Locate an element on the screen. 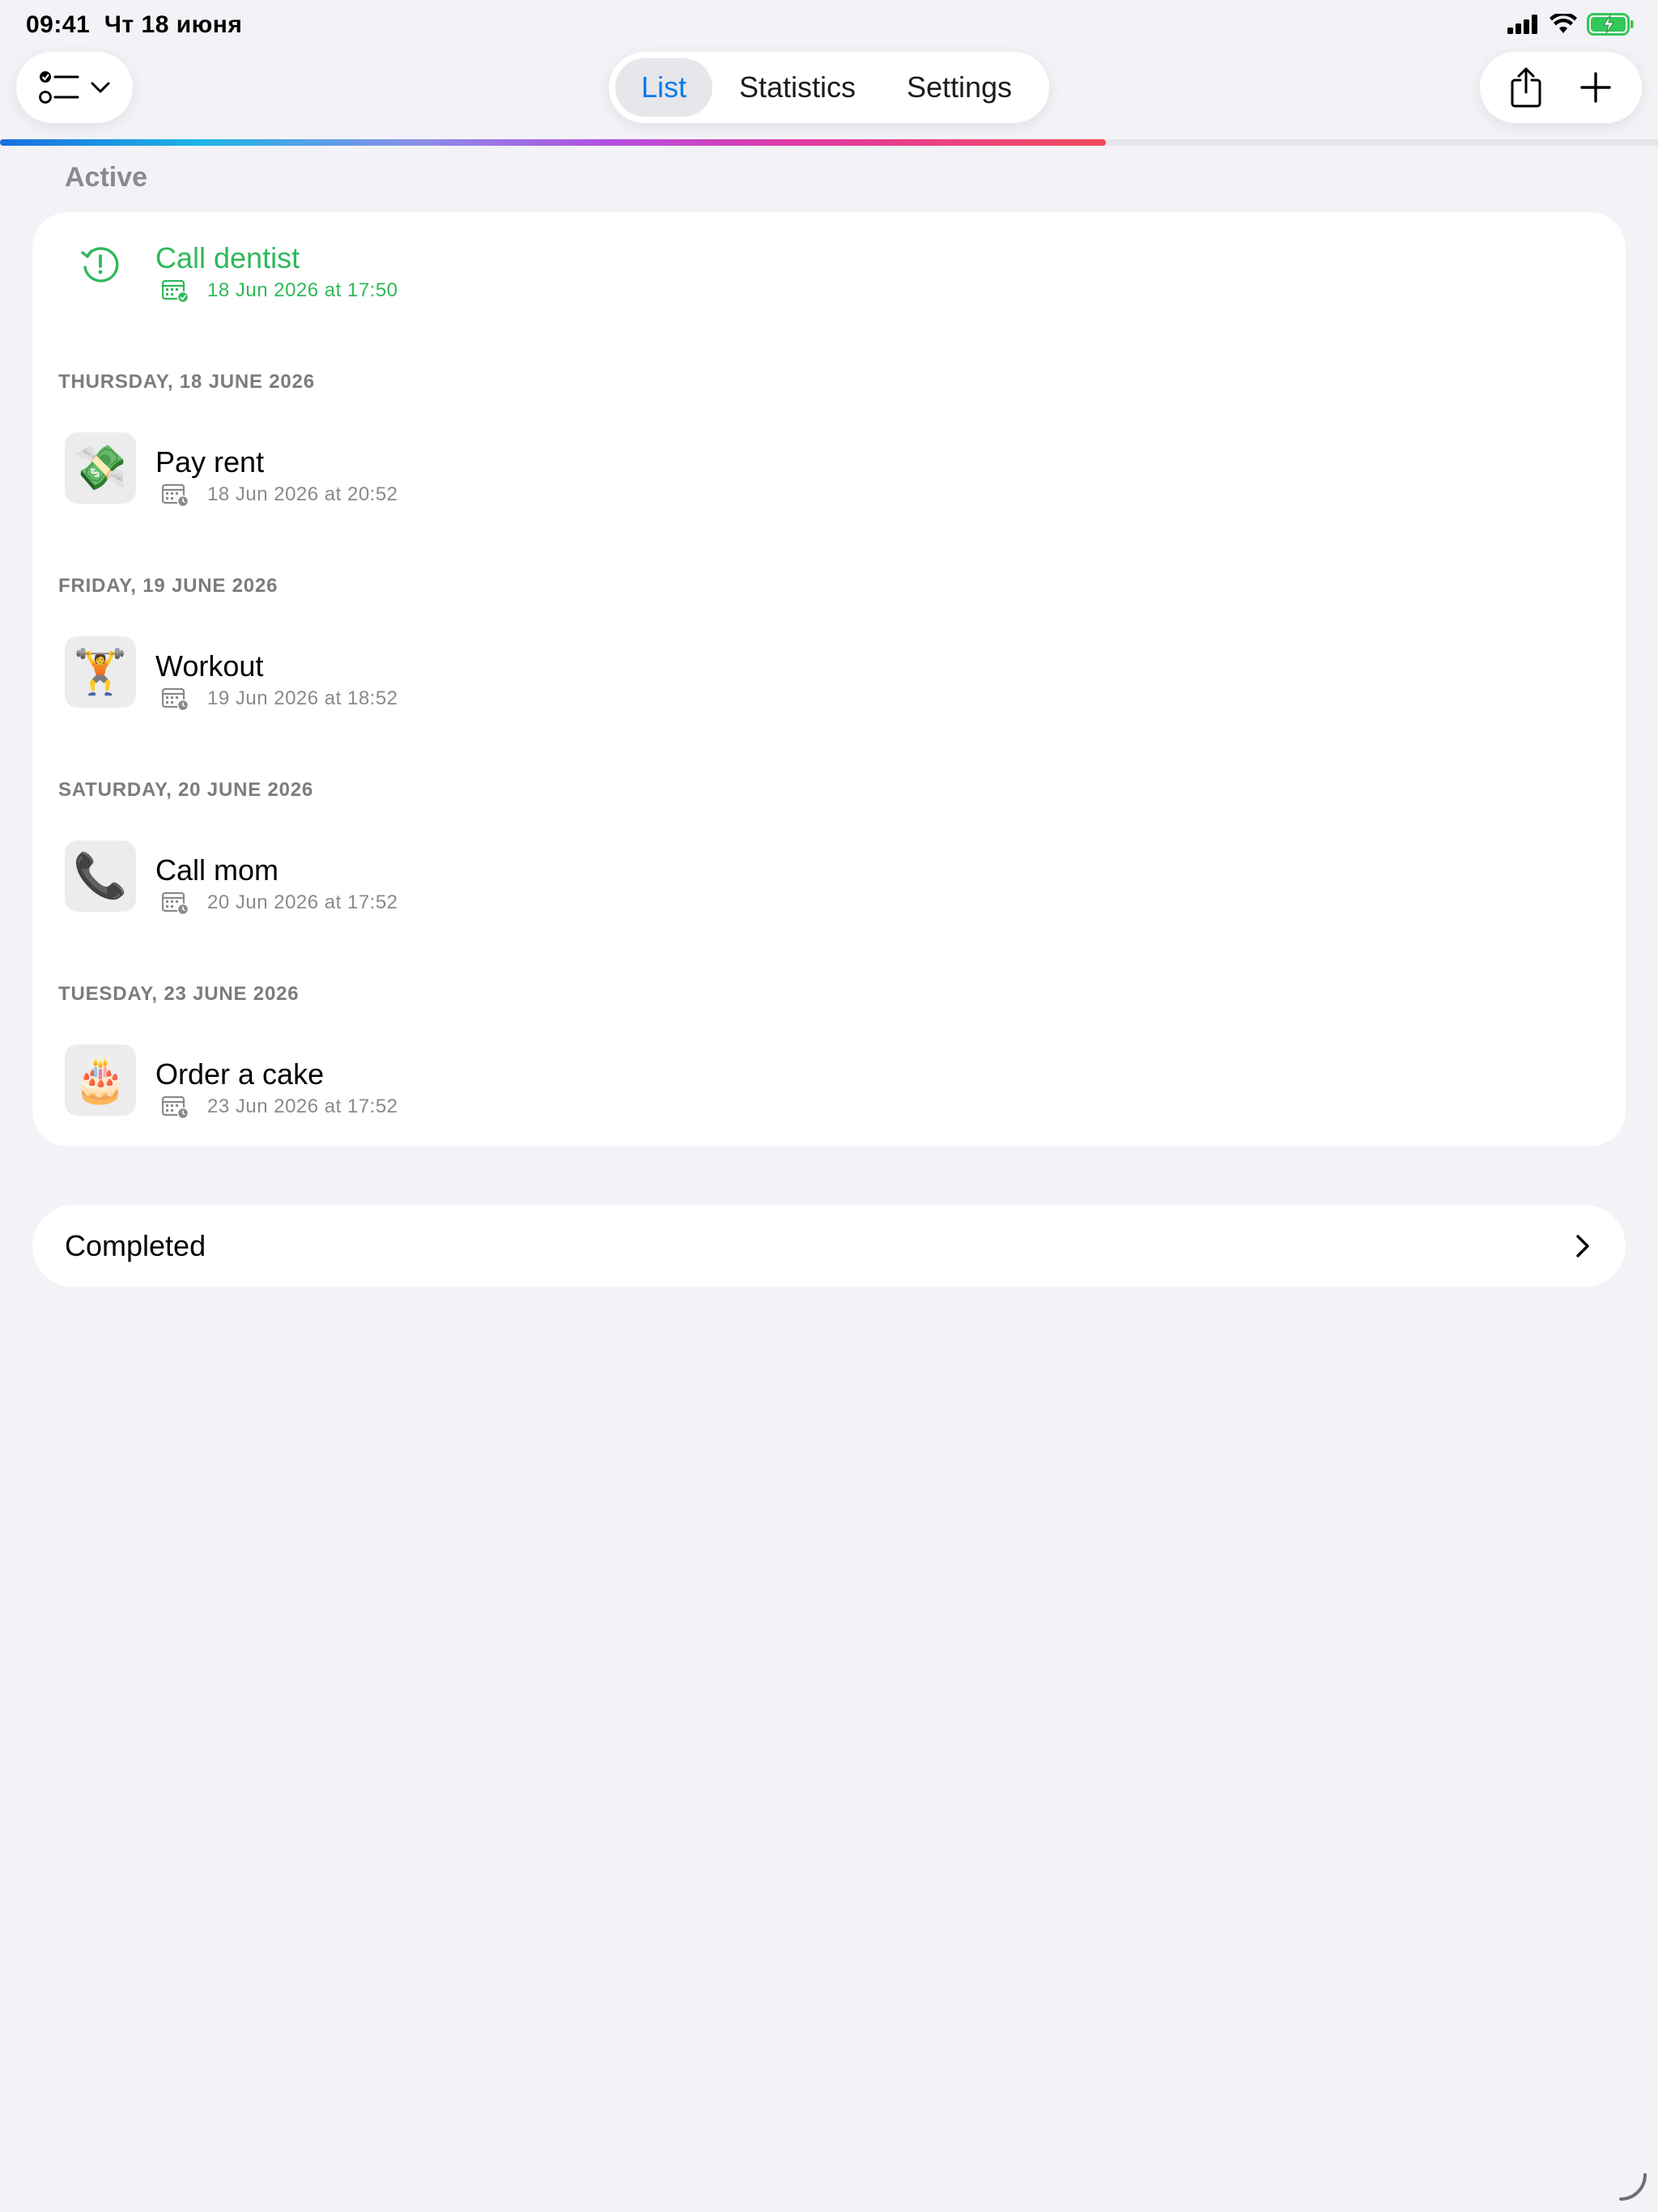  checklist-icon is located at coordinates (59, 87).